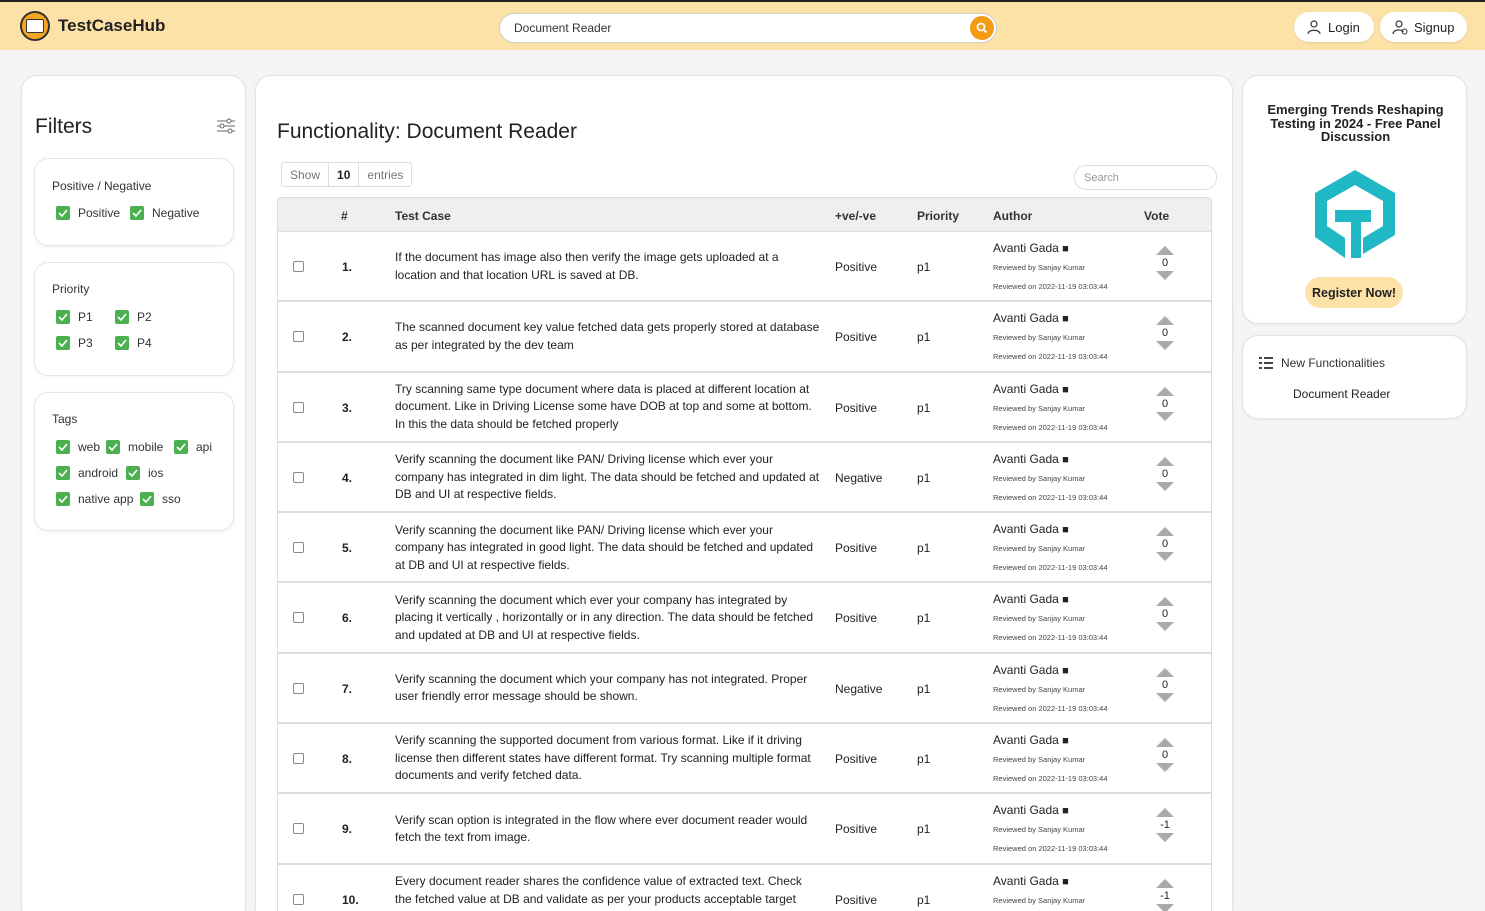 The width and height of the screenshot is (1485, 911). I want to click on posneg-checkbox-negative: Negative, so click(164, 213).